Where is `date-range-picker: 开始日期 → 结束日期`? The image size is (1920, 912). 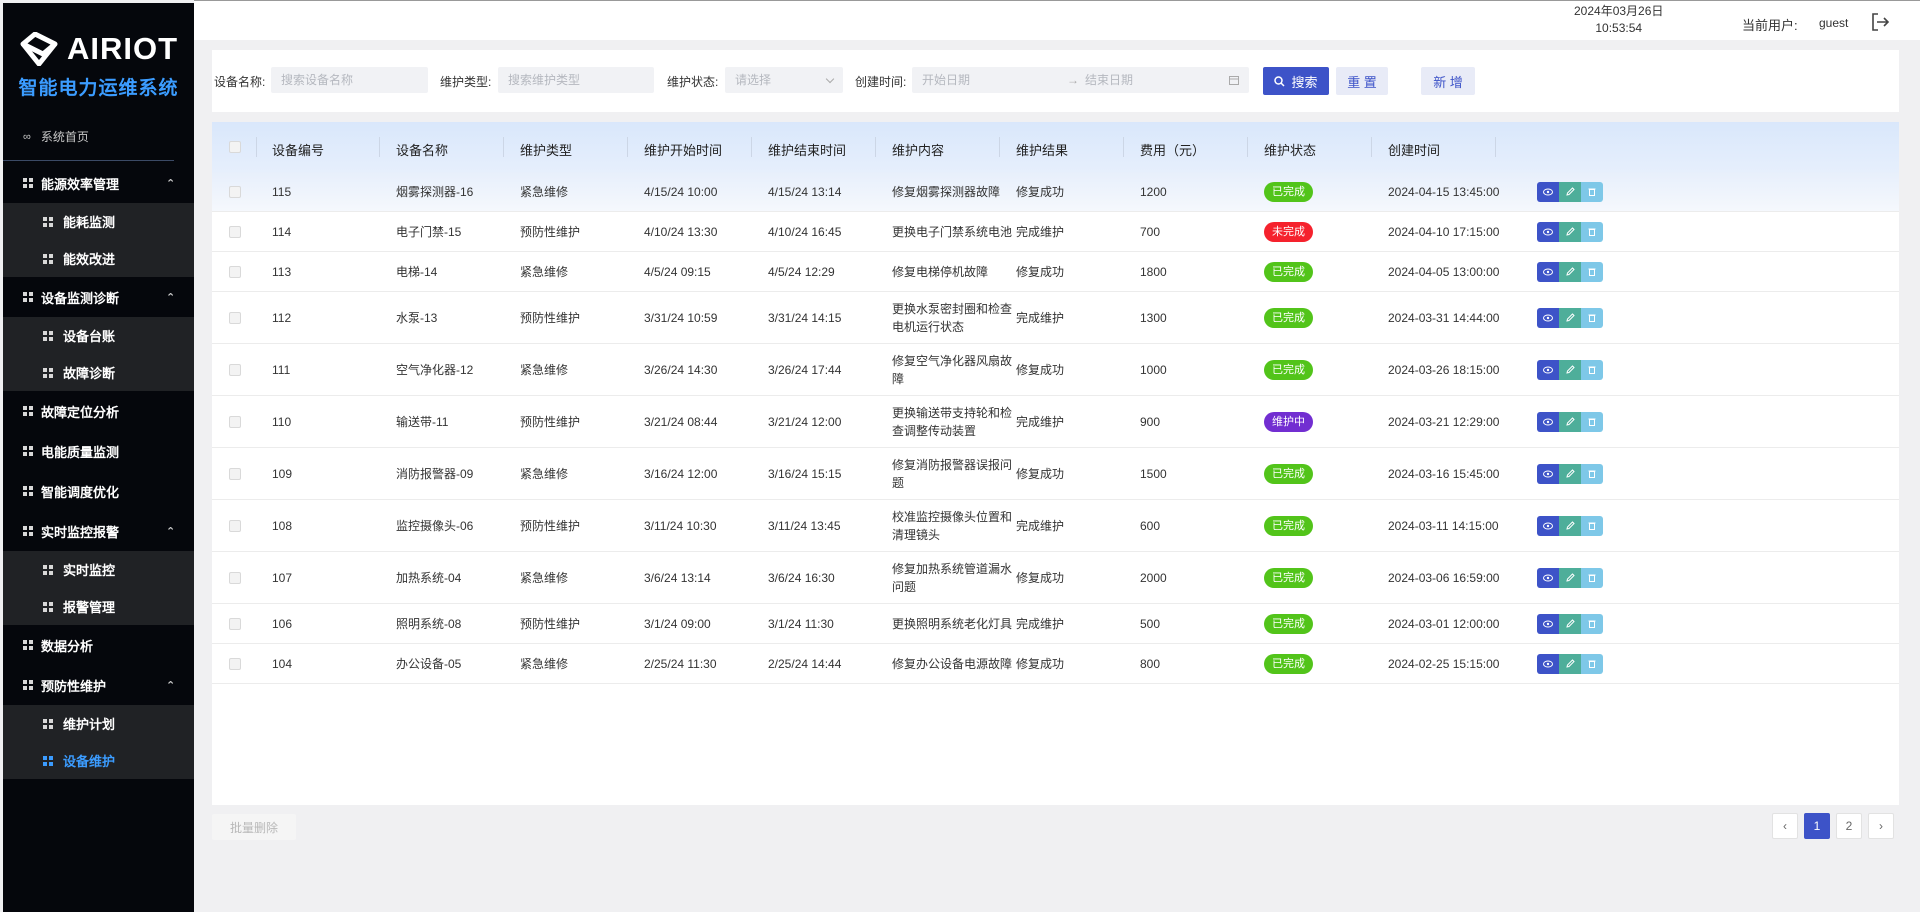
date-range-picker: 开始日期 → 结束日期 is located at coordinates (1080, 80).